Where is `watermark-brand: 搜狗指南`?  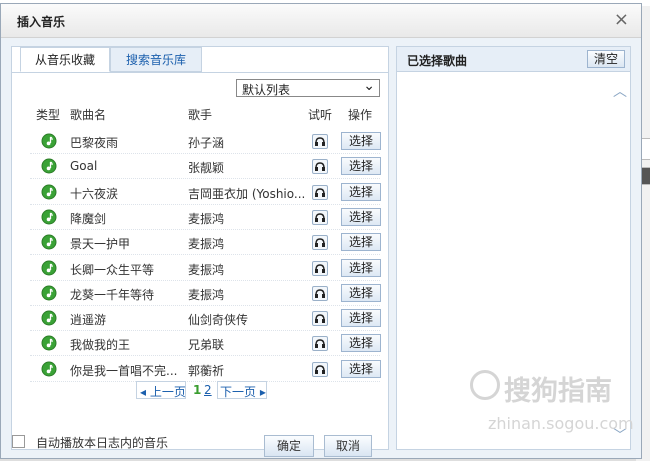 watermark-brand: 搜狗指南 is located at coordinates (558, 391).